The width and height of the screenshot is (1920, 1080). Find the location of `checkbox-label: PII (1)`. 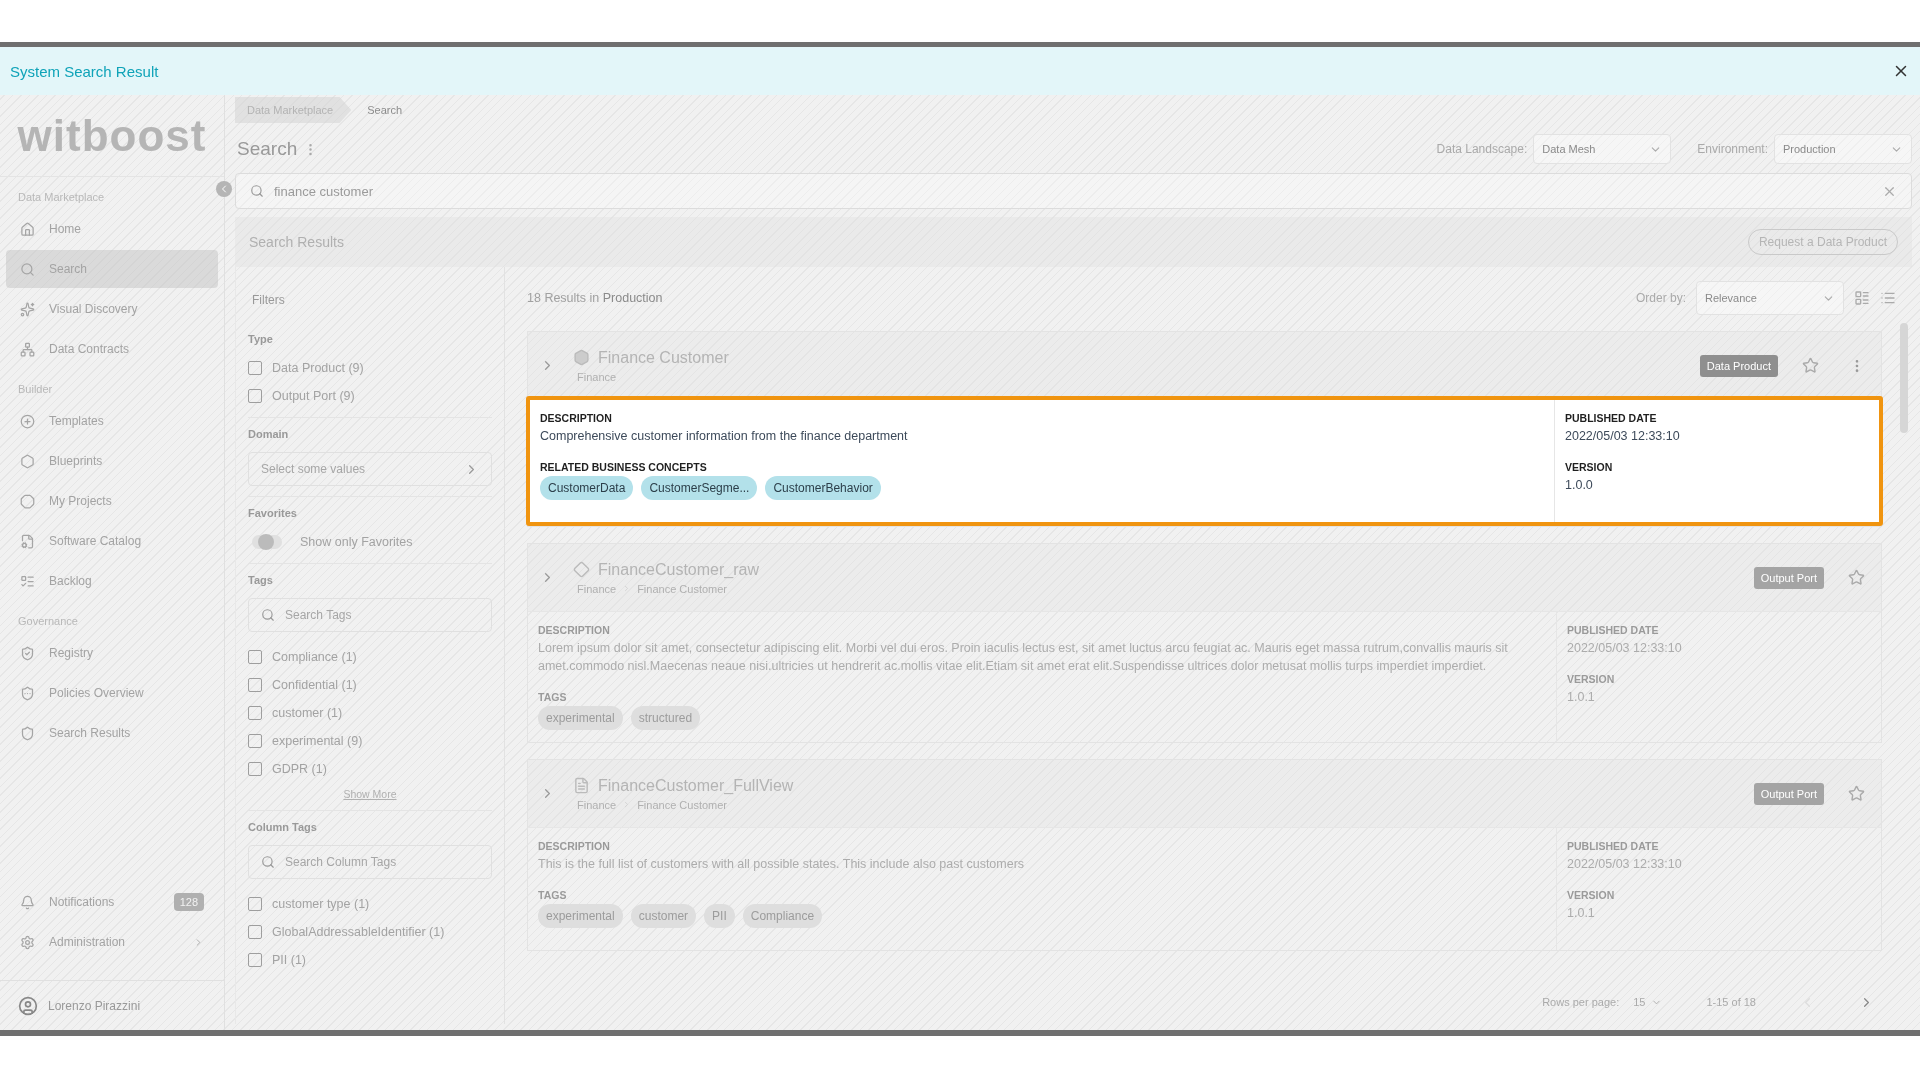

checkbox-label: PII (1) is located at coordinates (289, 960).